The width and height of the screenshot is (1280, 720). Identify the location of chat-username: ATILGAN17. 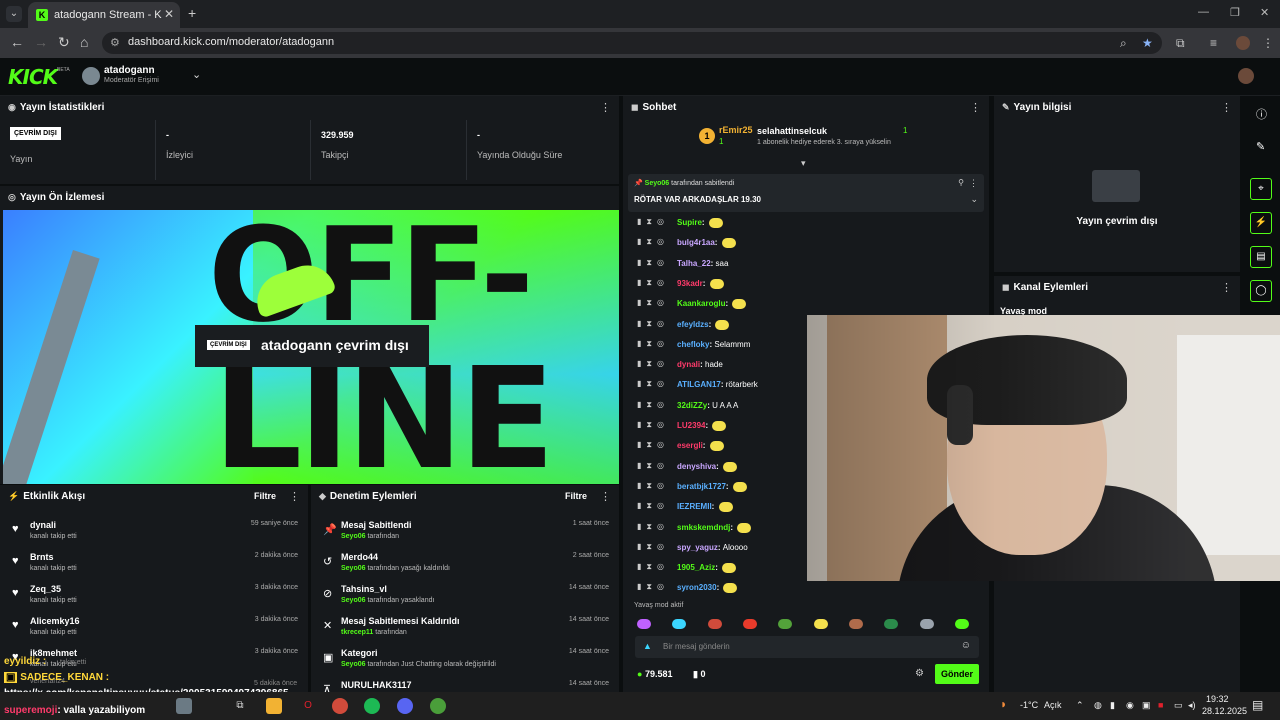
(699, 384).